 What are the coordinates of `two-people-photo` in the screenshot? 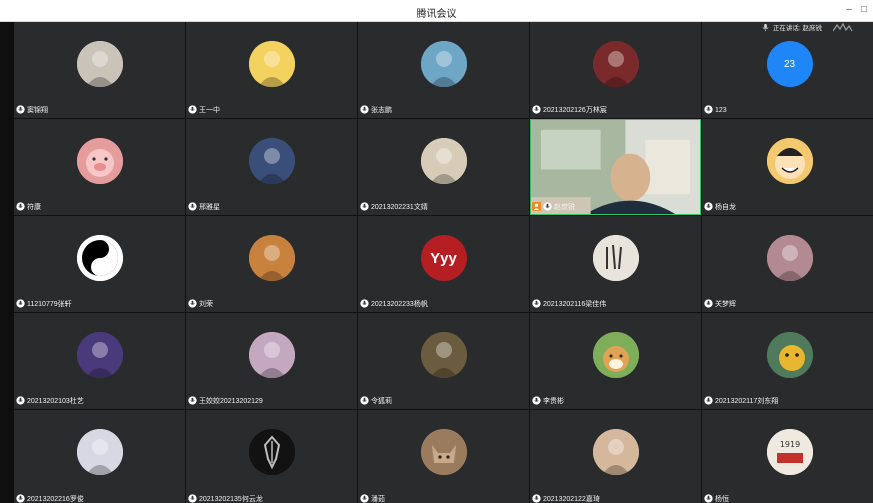 It's located at (99, 64).